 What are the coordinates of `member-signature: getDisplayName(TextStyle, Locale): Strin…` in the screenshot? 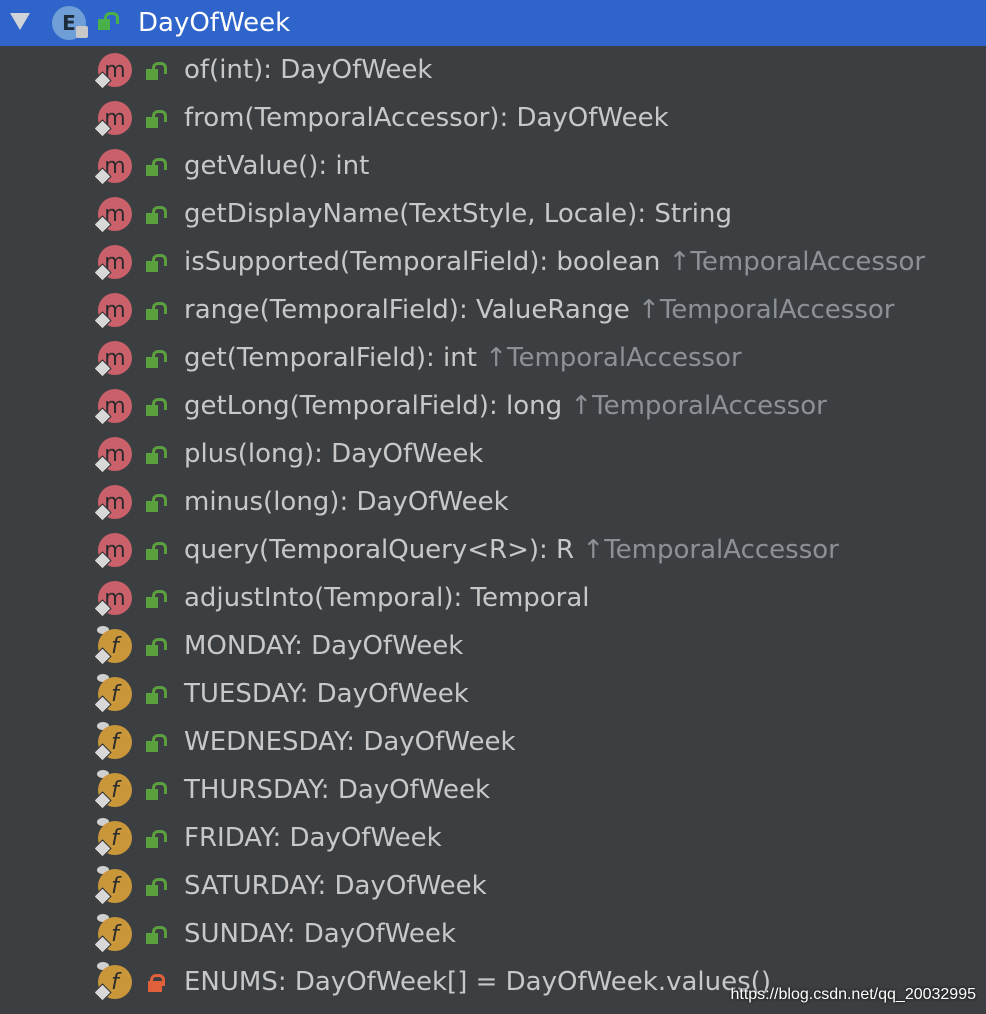 It's located at (458, 214).